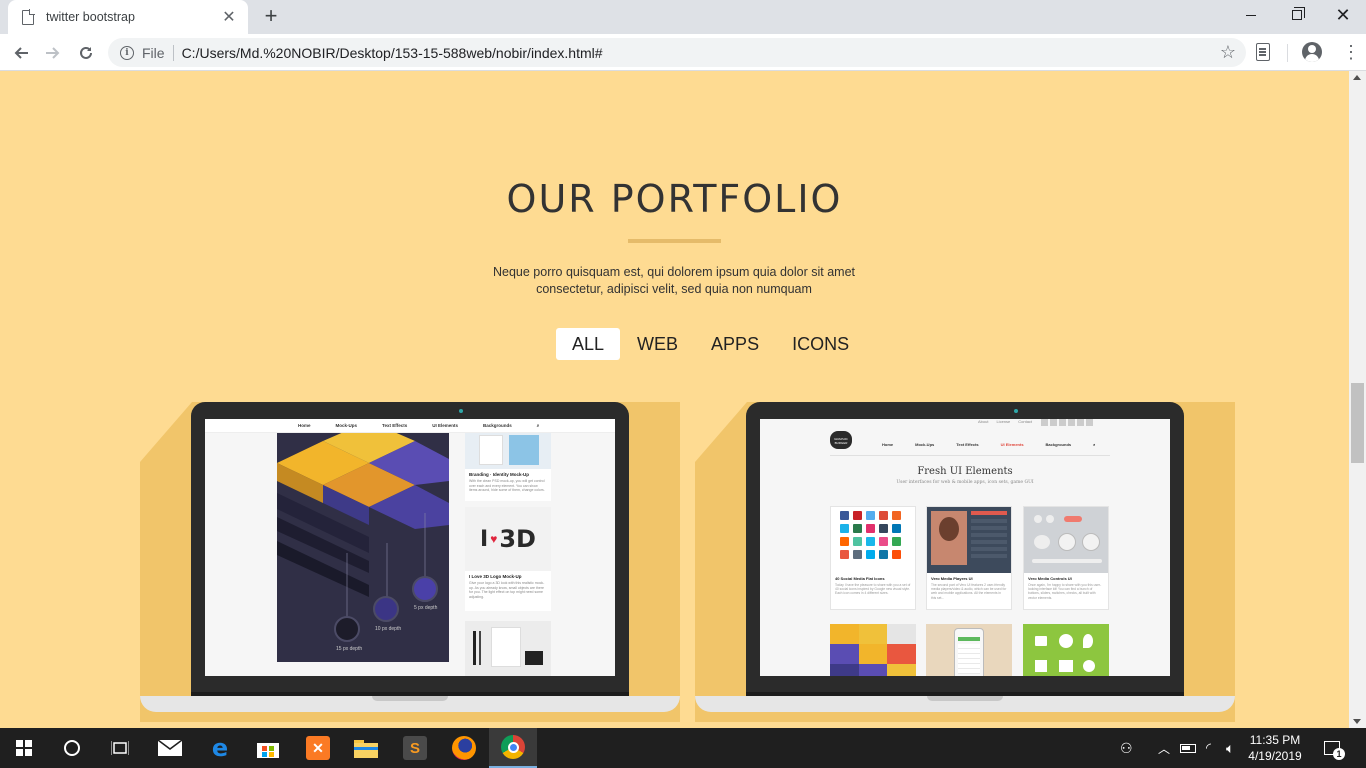  I want to click on back-button, so click(21, 53).